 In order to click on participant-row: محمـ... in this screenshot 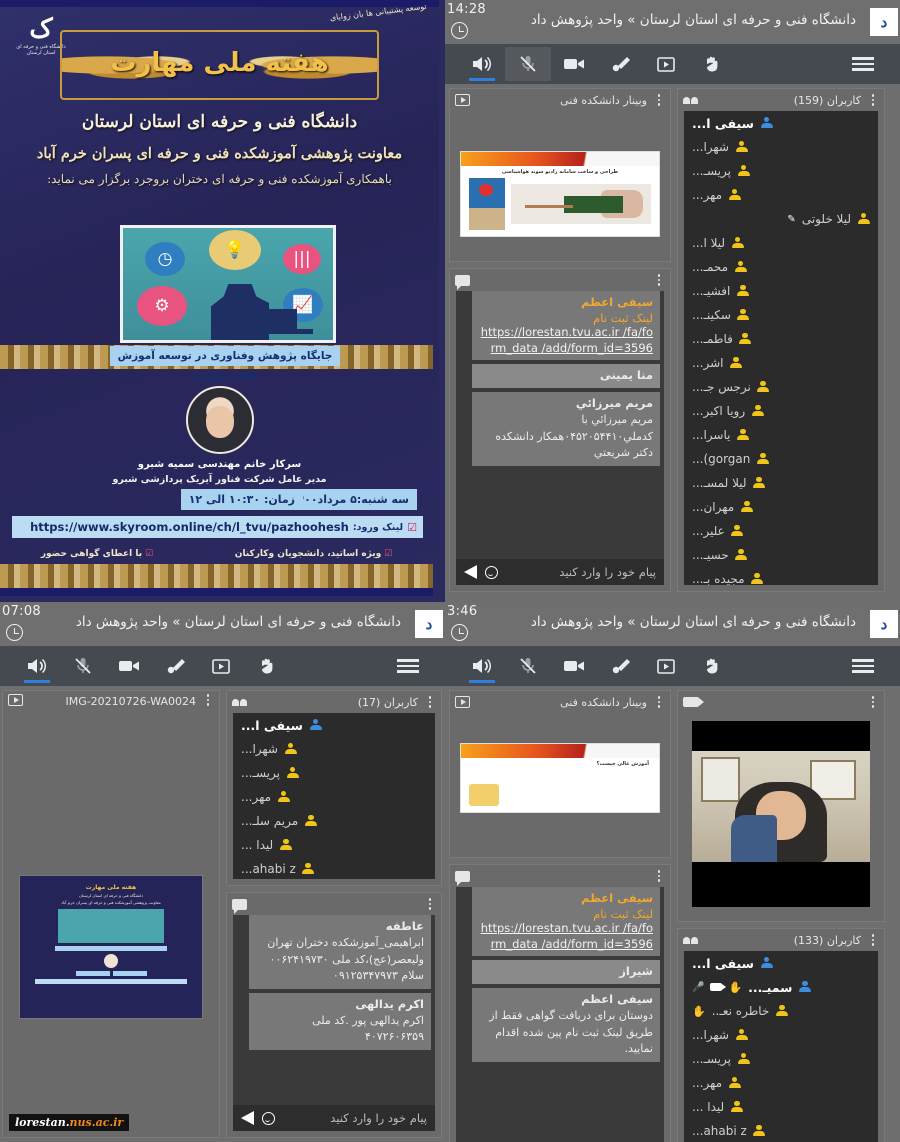, I will do `click(781, 267)`.